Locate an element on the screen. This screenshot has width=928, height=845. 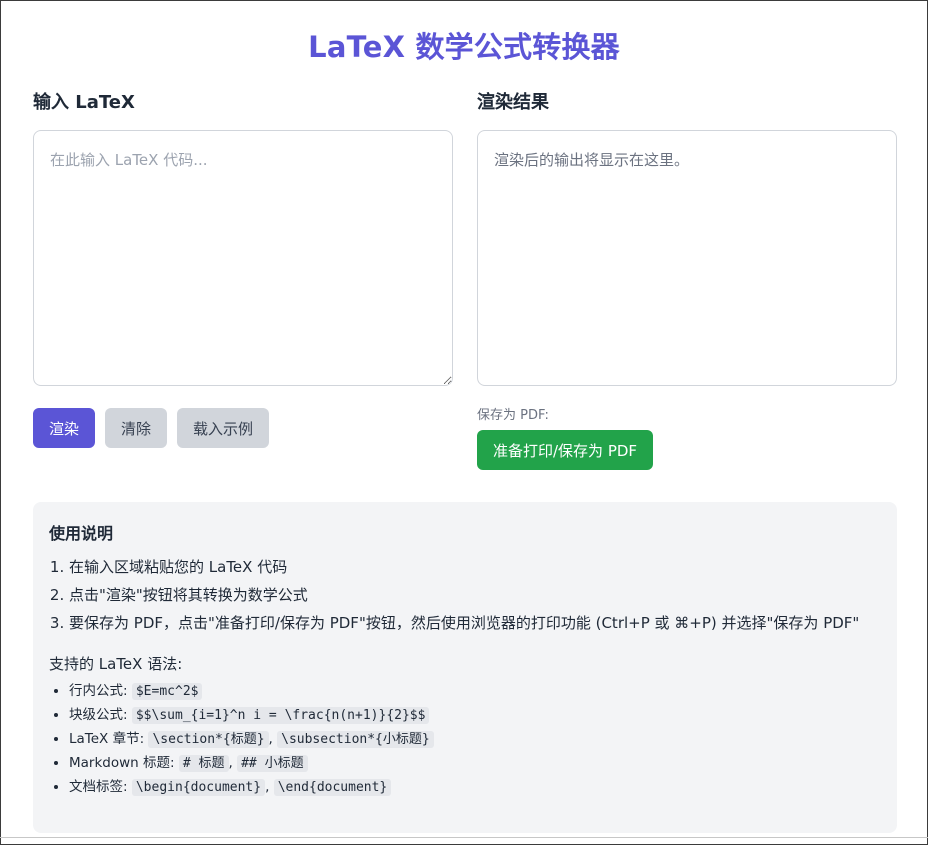
syntax-label: 块级公式: is located at coordinates (98, 715).